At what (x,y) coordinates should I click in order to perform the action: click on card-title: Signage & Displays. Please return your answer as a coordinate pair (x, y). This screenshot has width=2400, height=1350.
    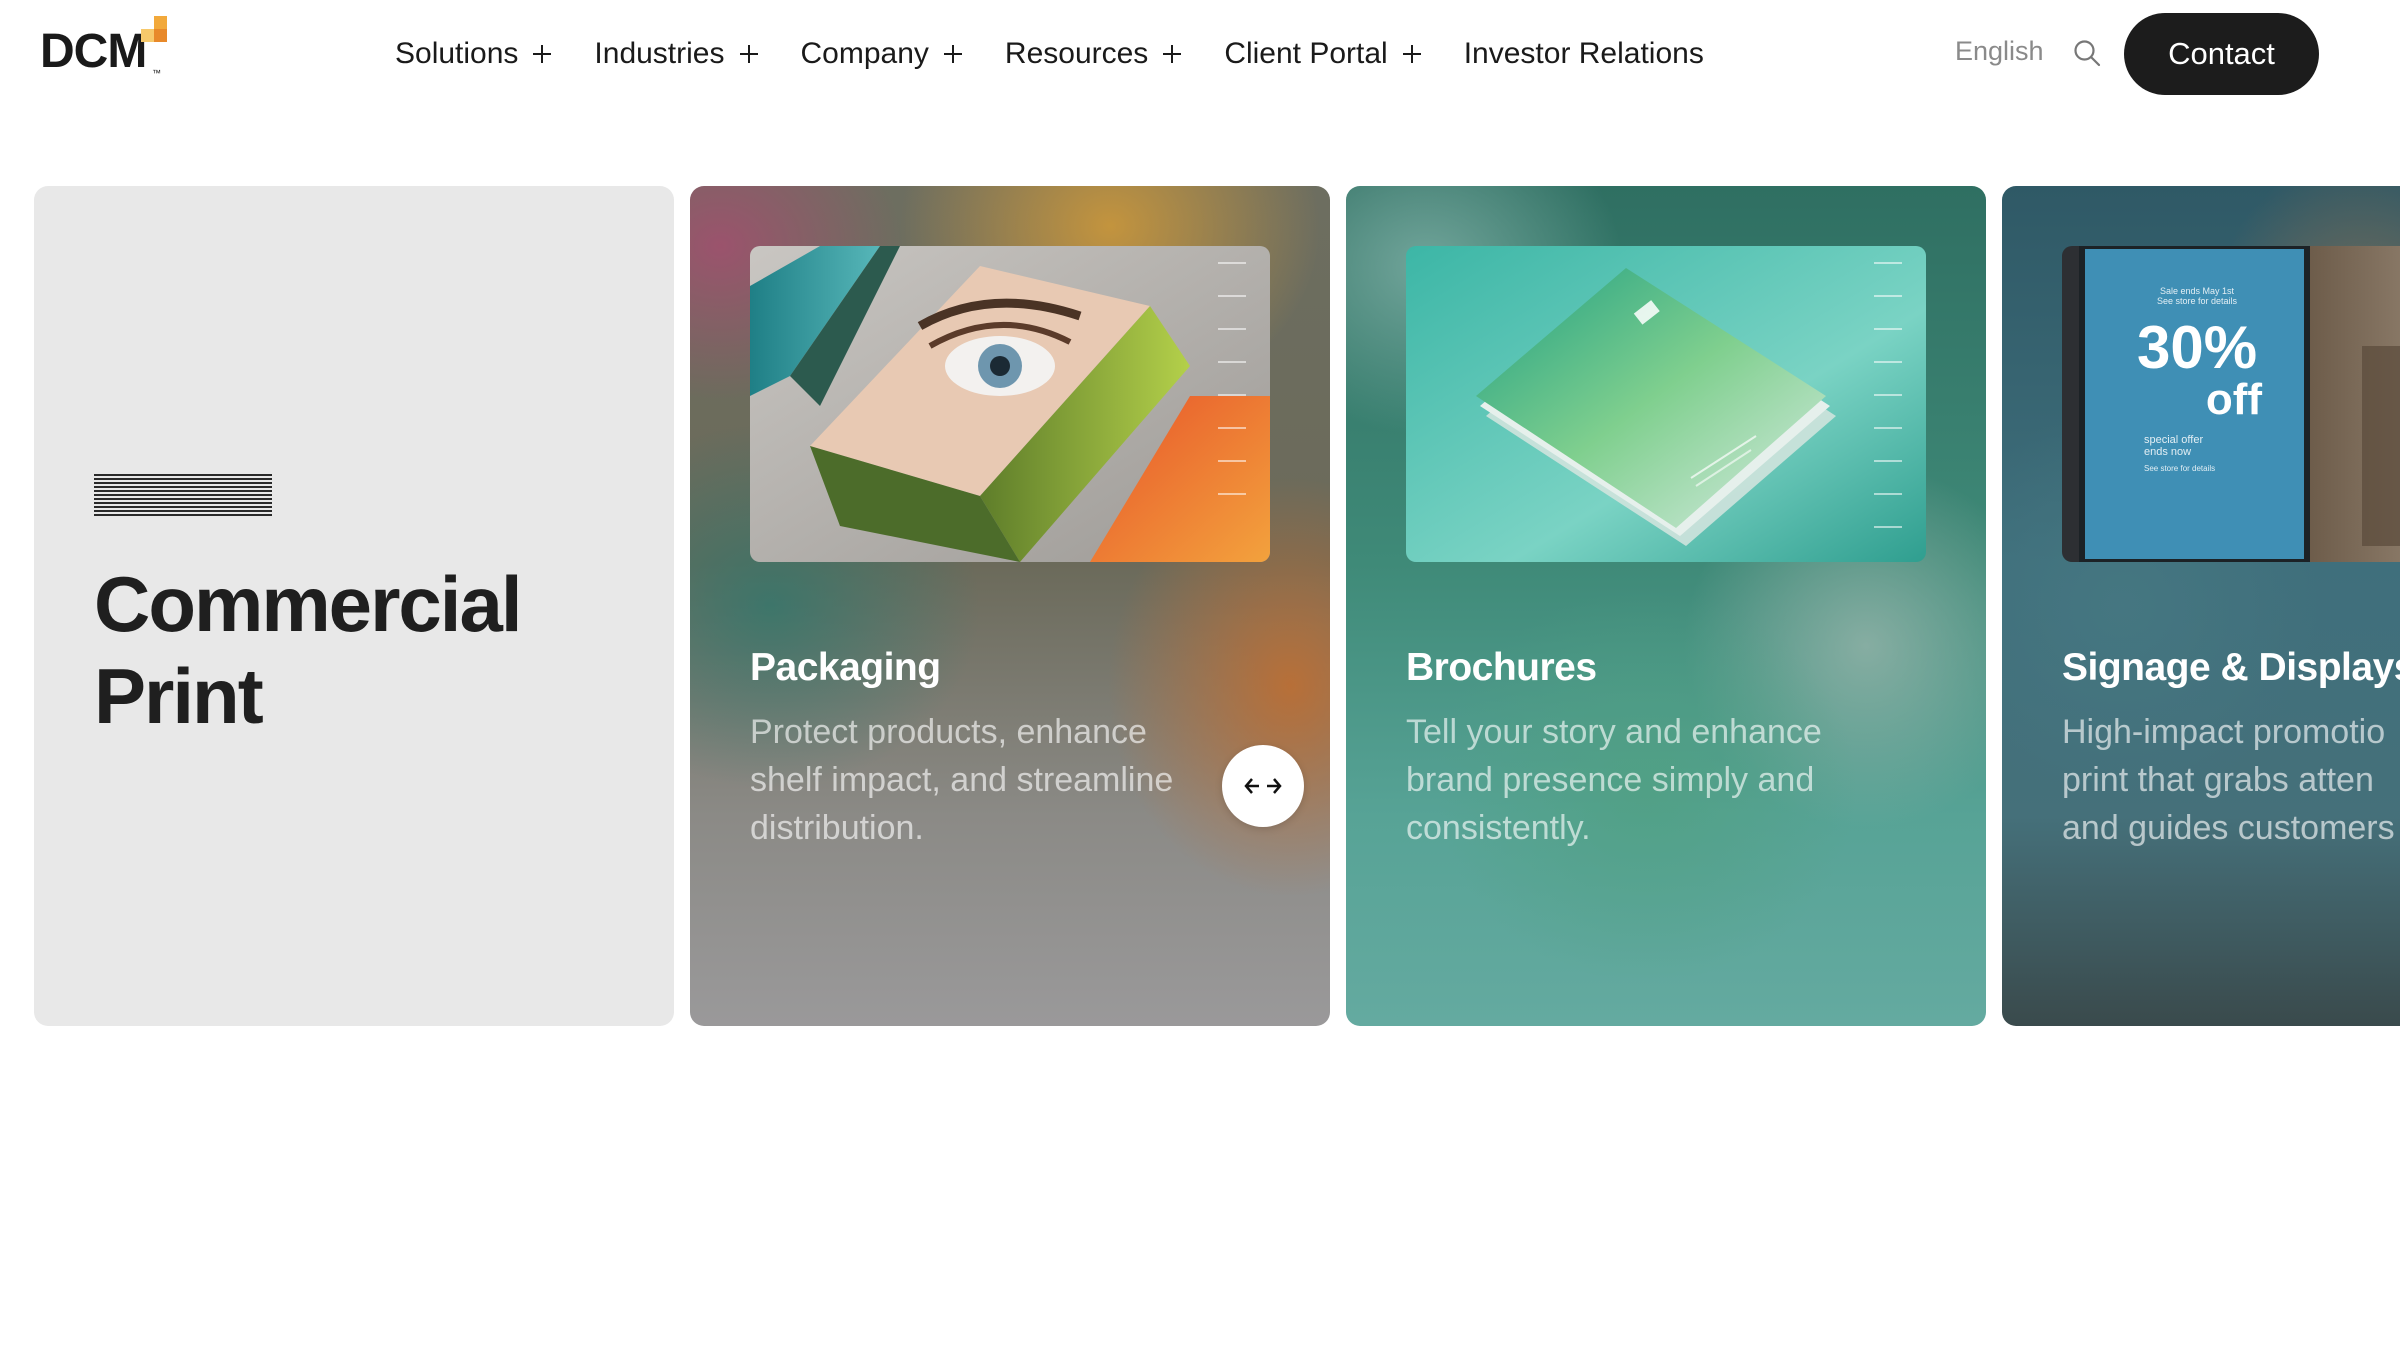
    Looking at the image, I should click on (2231, 667).